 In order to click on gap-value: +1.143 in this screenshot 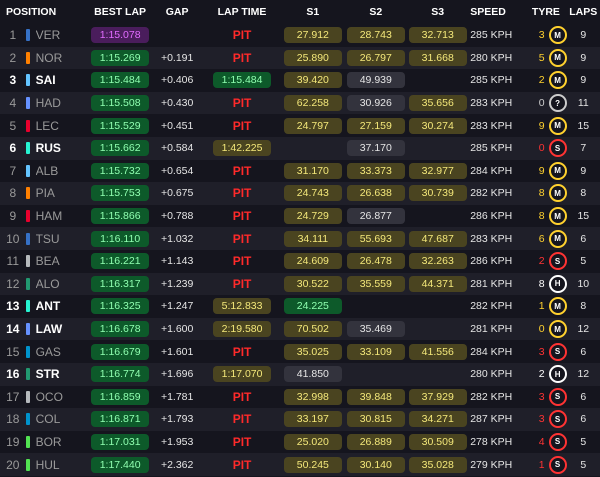, I will do `click(177, 261)`.